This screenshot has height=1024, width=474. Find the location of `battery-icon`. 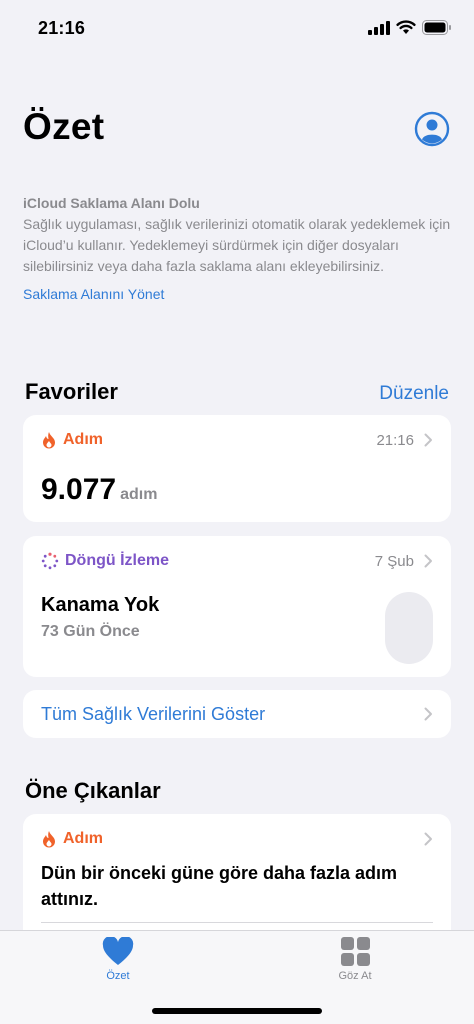

battery-icon is located at coordinates (436, 27).